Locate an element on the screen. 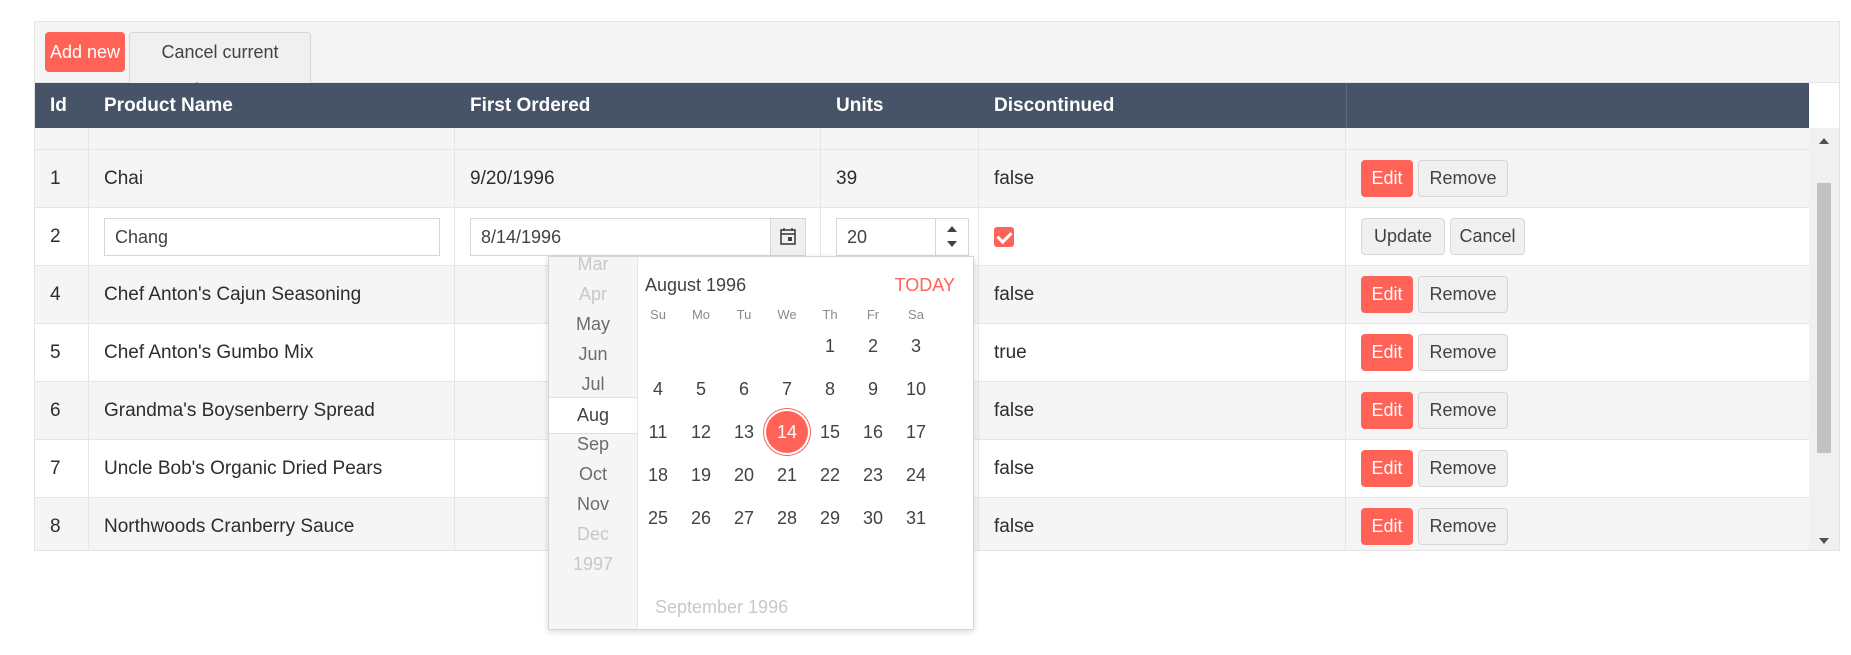 This screenshot has height=655, width=1851. day-cell: 17 is located at coordinates (916, 432).